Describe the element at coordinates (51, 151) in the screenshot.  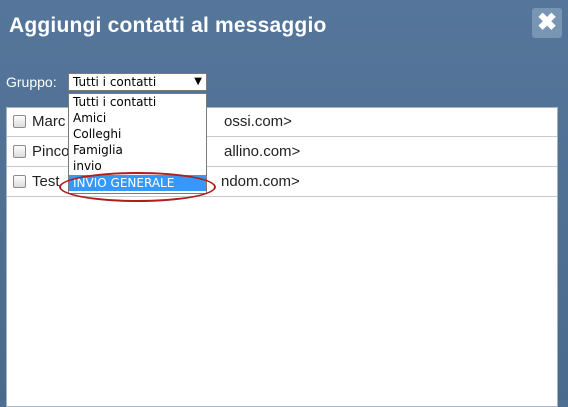
I see `contact-name-start: Pinco` at that location.